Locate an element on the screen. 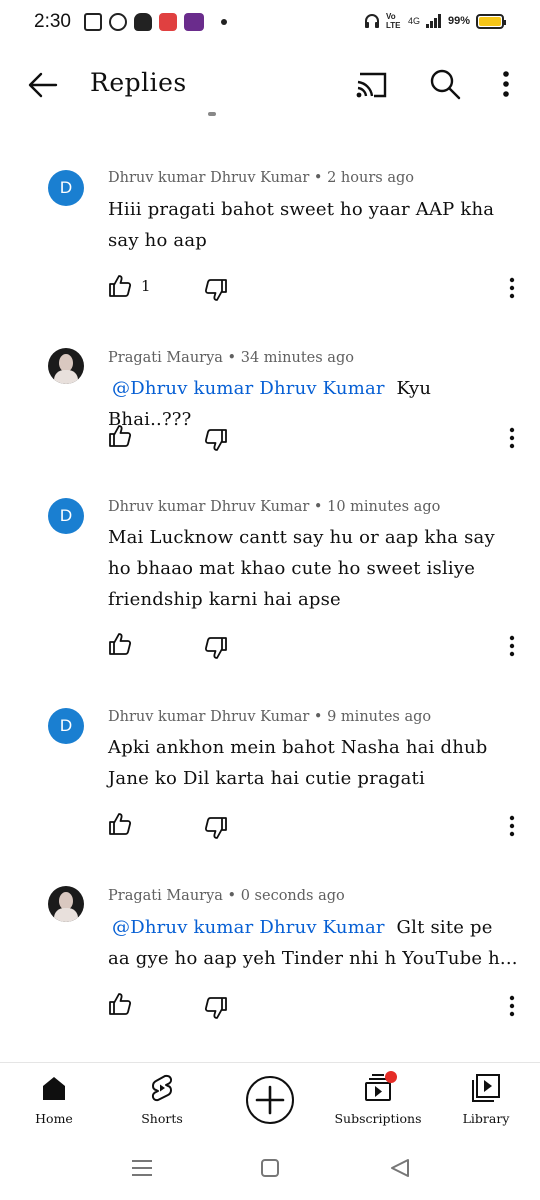 The image size is (540, 1200). battery-icon is located at coordinates (491, 21).